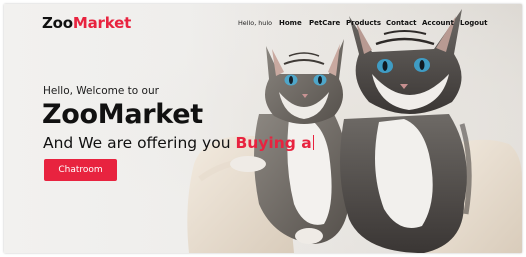 This screenshot has height=257, width=526. I want to click on user-greeting: Hello, hulo, so click(255, 23).